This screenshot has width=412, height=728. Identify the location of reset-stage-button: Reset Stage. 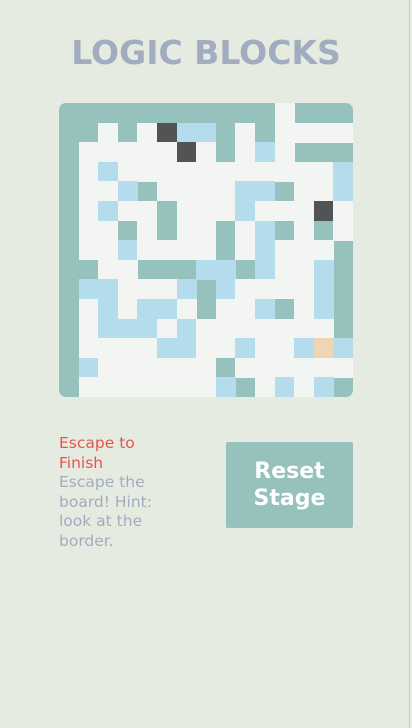
(289, 485).